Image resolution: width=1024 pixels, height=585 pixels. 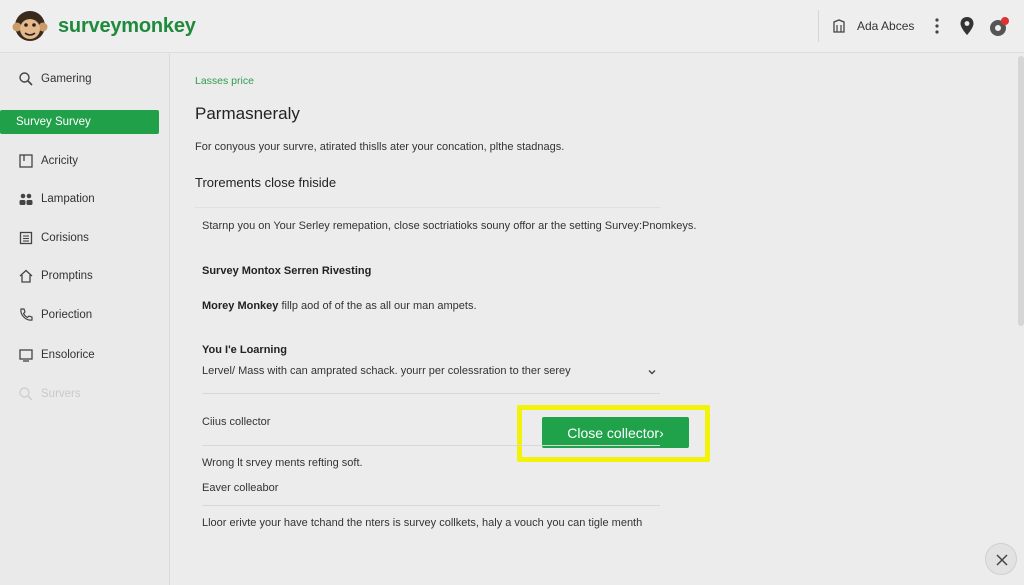 I want to click on people-icon, so click(x=26, y=199).